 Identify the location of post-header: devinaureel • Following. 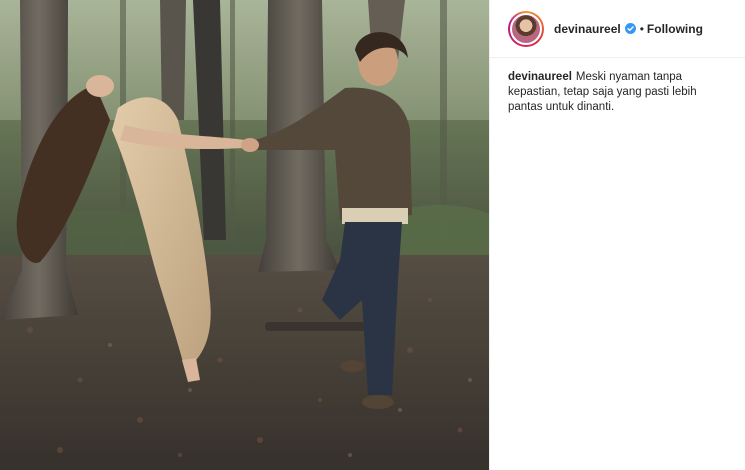
(617, 29).